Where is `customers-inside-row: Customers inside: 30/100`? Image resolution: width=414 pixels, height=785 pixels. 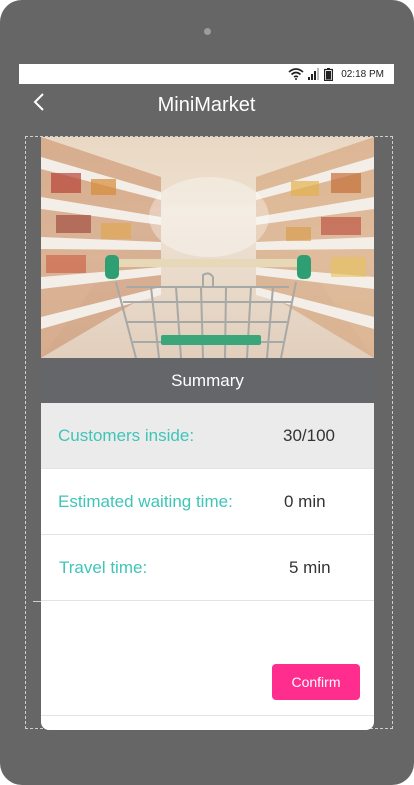 customers-inside-row: Customers inside: 30/100 is located at coordinates (207, 436).